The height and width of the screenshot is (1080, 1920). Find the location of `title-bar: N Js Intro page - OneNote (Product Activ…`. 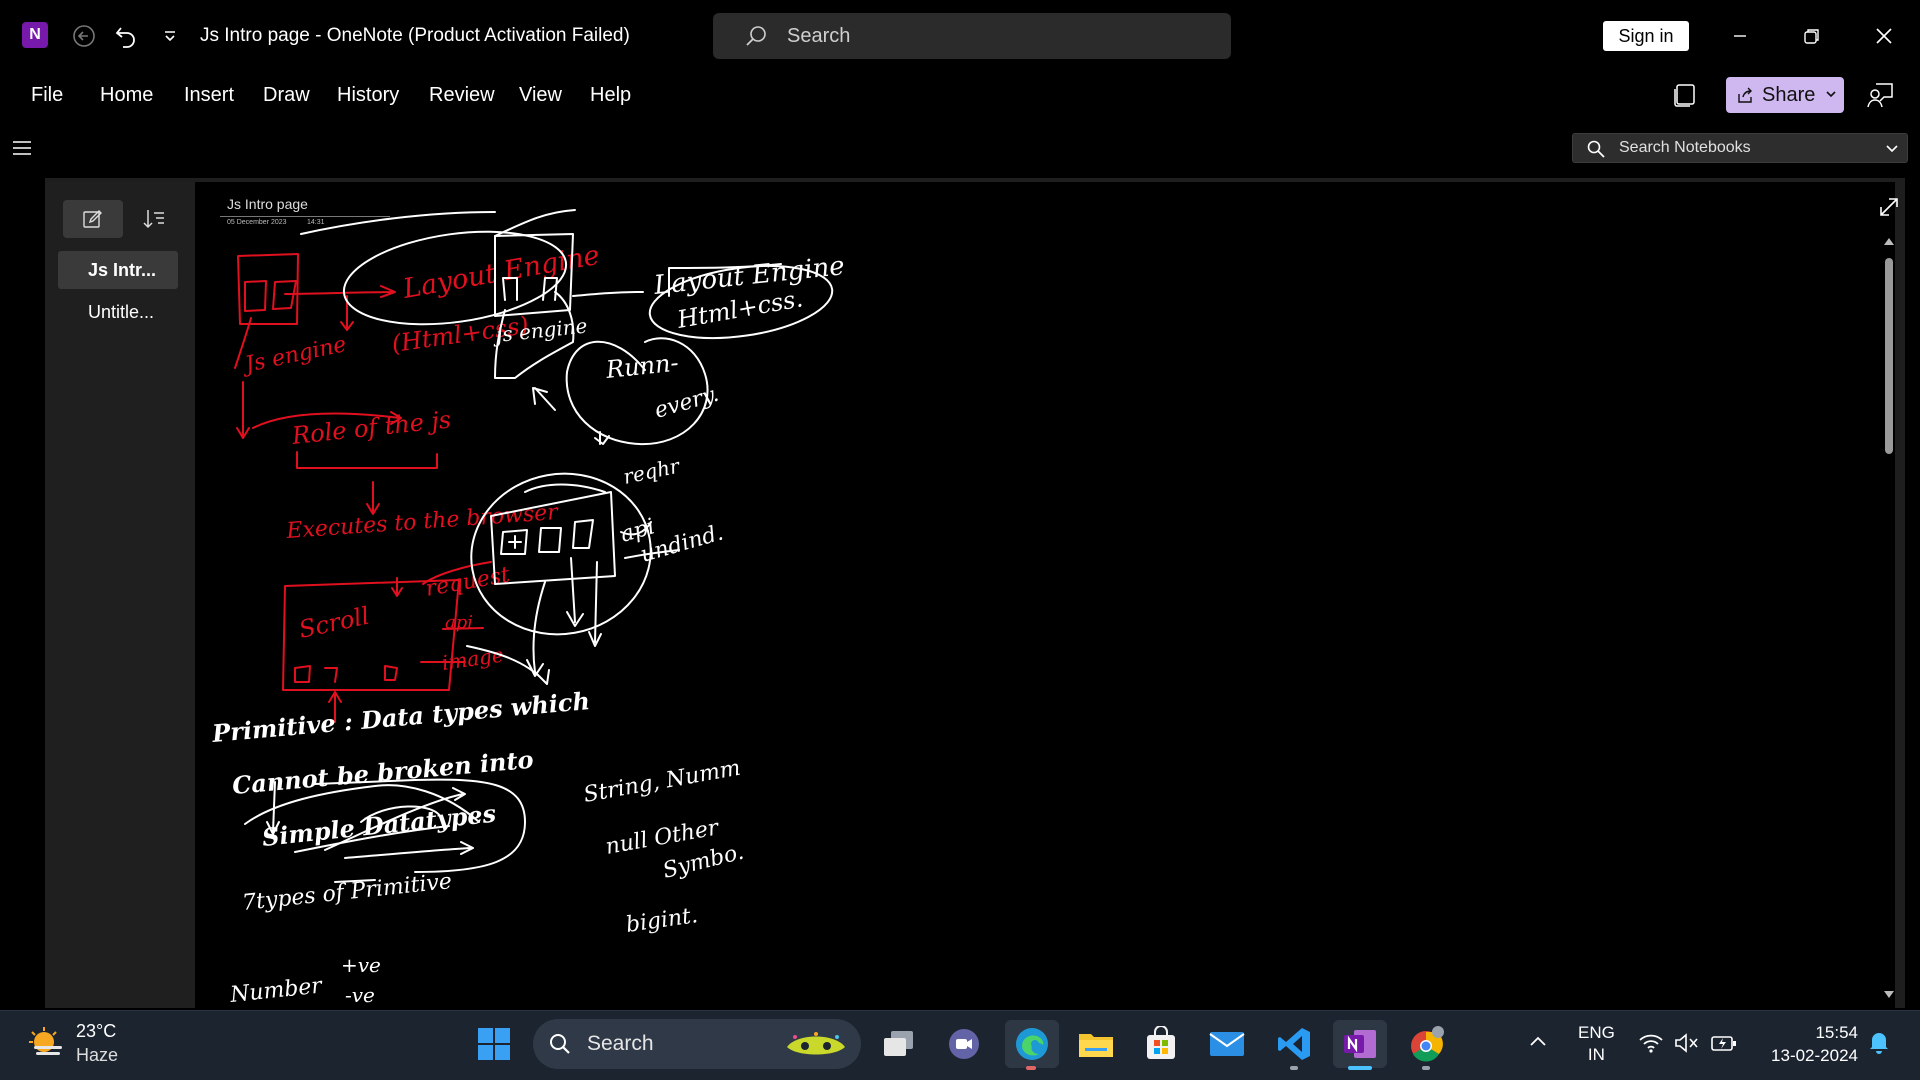

title-bar: N Js Intro page - OneNote (Product Activ… is located at coordinates (960, 36).